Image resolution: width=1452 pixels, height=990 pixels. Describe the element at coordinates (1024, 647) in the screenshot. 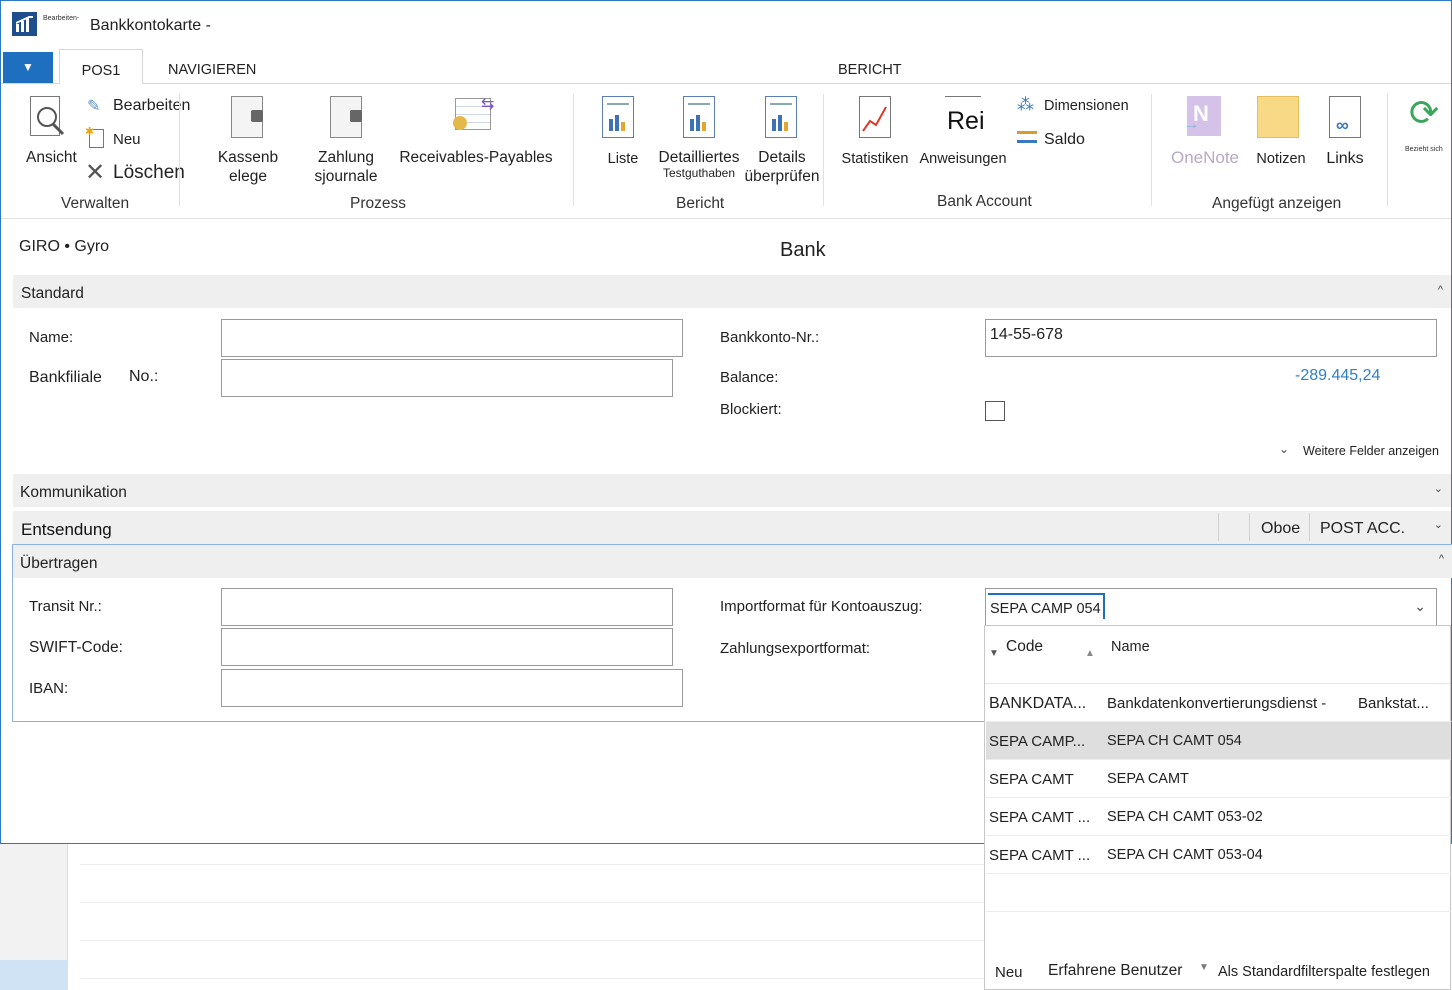

I see `column-header-code: Code` at that location.